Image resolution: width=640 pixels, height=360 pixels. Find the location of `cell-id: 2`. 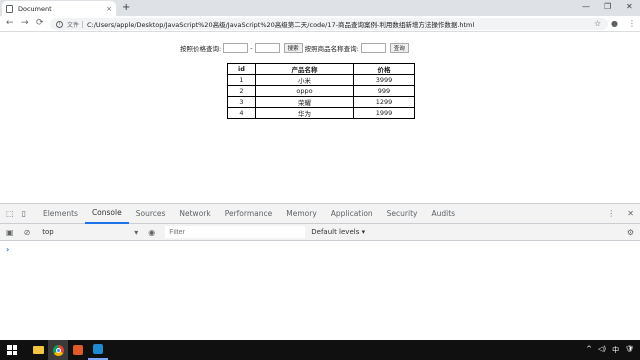

cell-id: 2 is located at coordinates (241, 91).